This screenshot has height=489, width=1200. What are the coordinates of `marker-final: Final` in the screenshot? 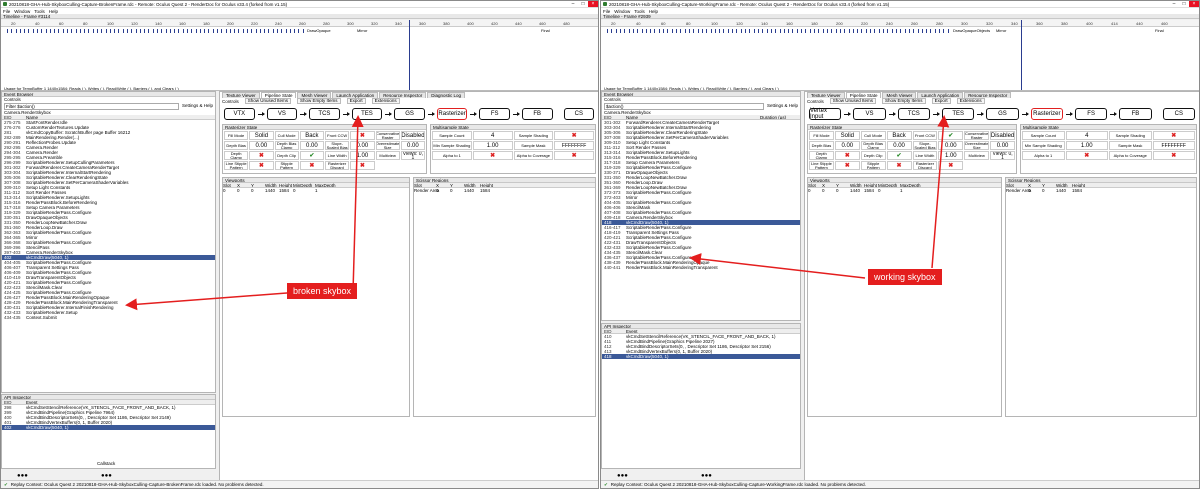 It's located at (545, 30).